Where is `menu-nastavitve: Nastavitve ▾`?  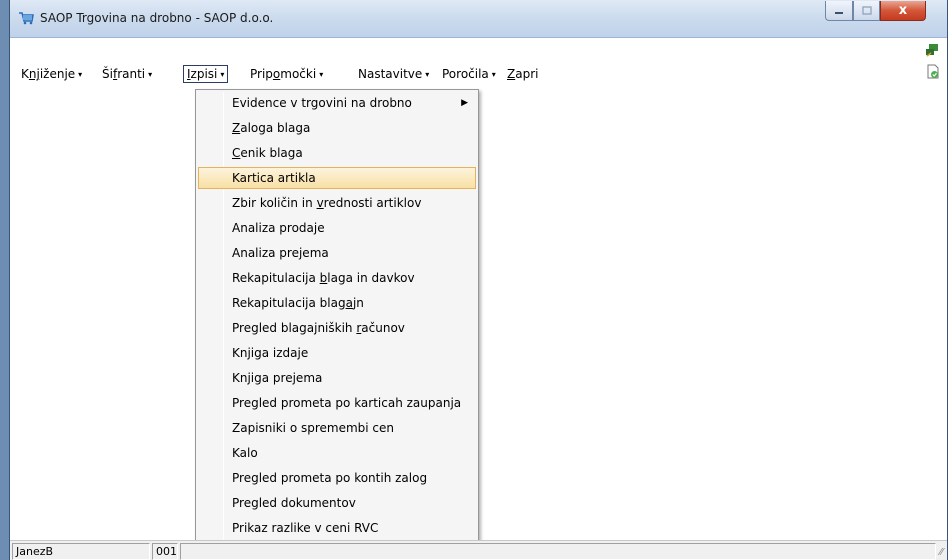
menu-nastavitve: Nastavitve ▾ is located at coordinates (393, 74).